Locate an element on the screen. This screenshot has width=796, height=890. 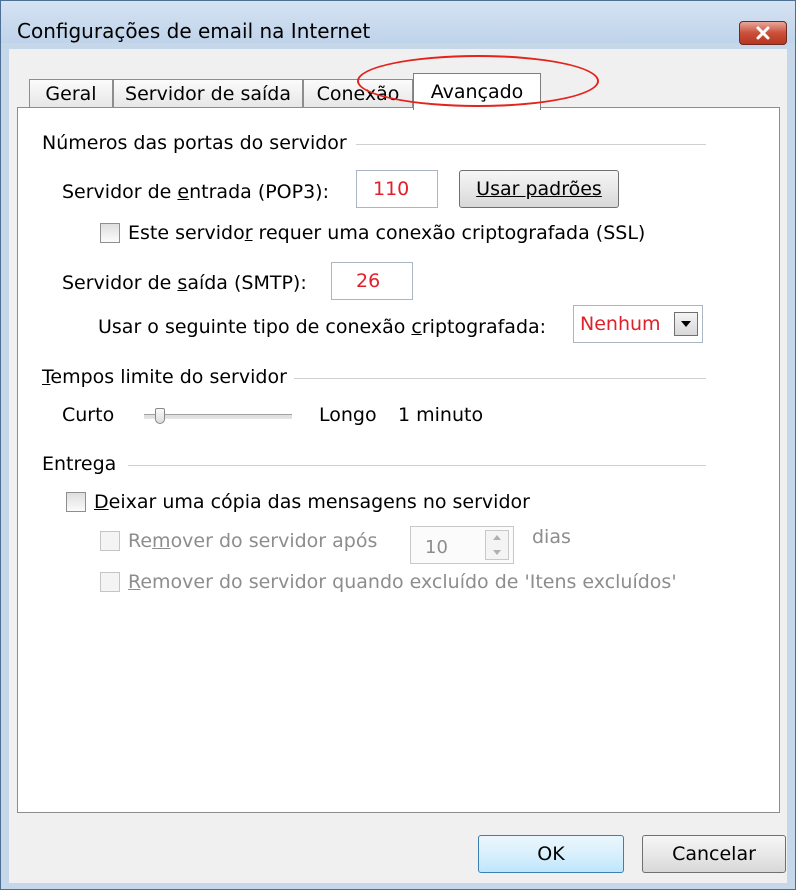
slider-track is located at coordinates (218, 416).